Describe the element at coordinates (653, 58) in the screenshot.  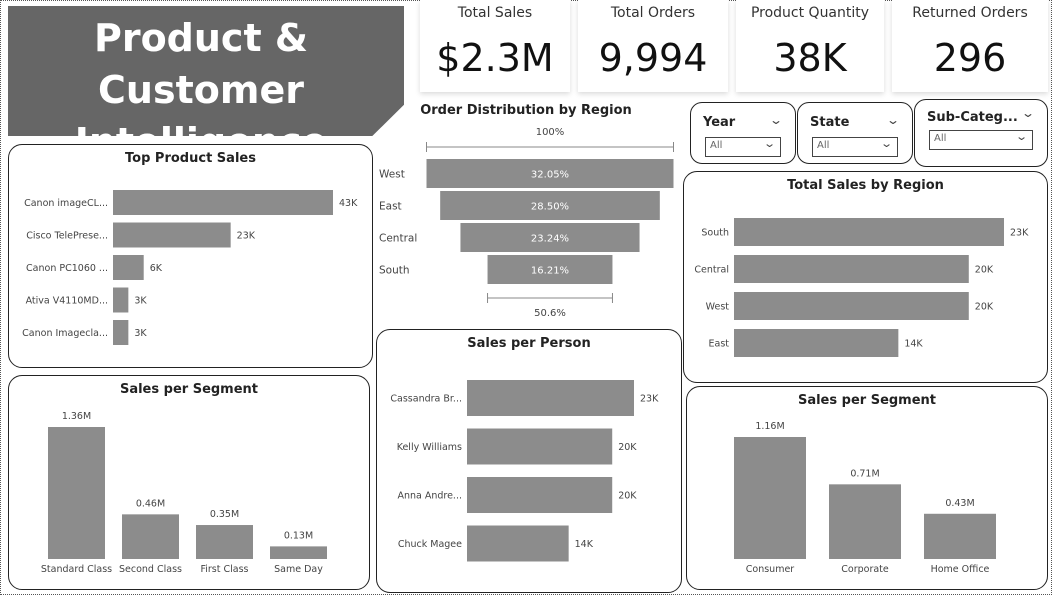
I see `kpi-value: 9,994` at that location.